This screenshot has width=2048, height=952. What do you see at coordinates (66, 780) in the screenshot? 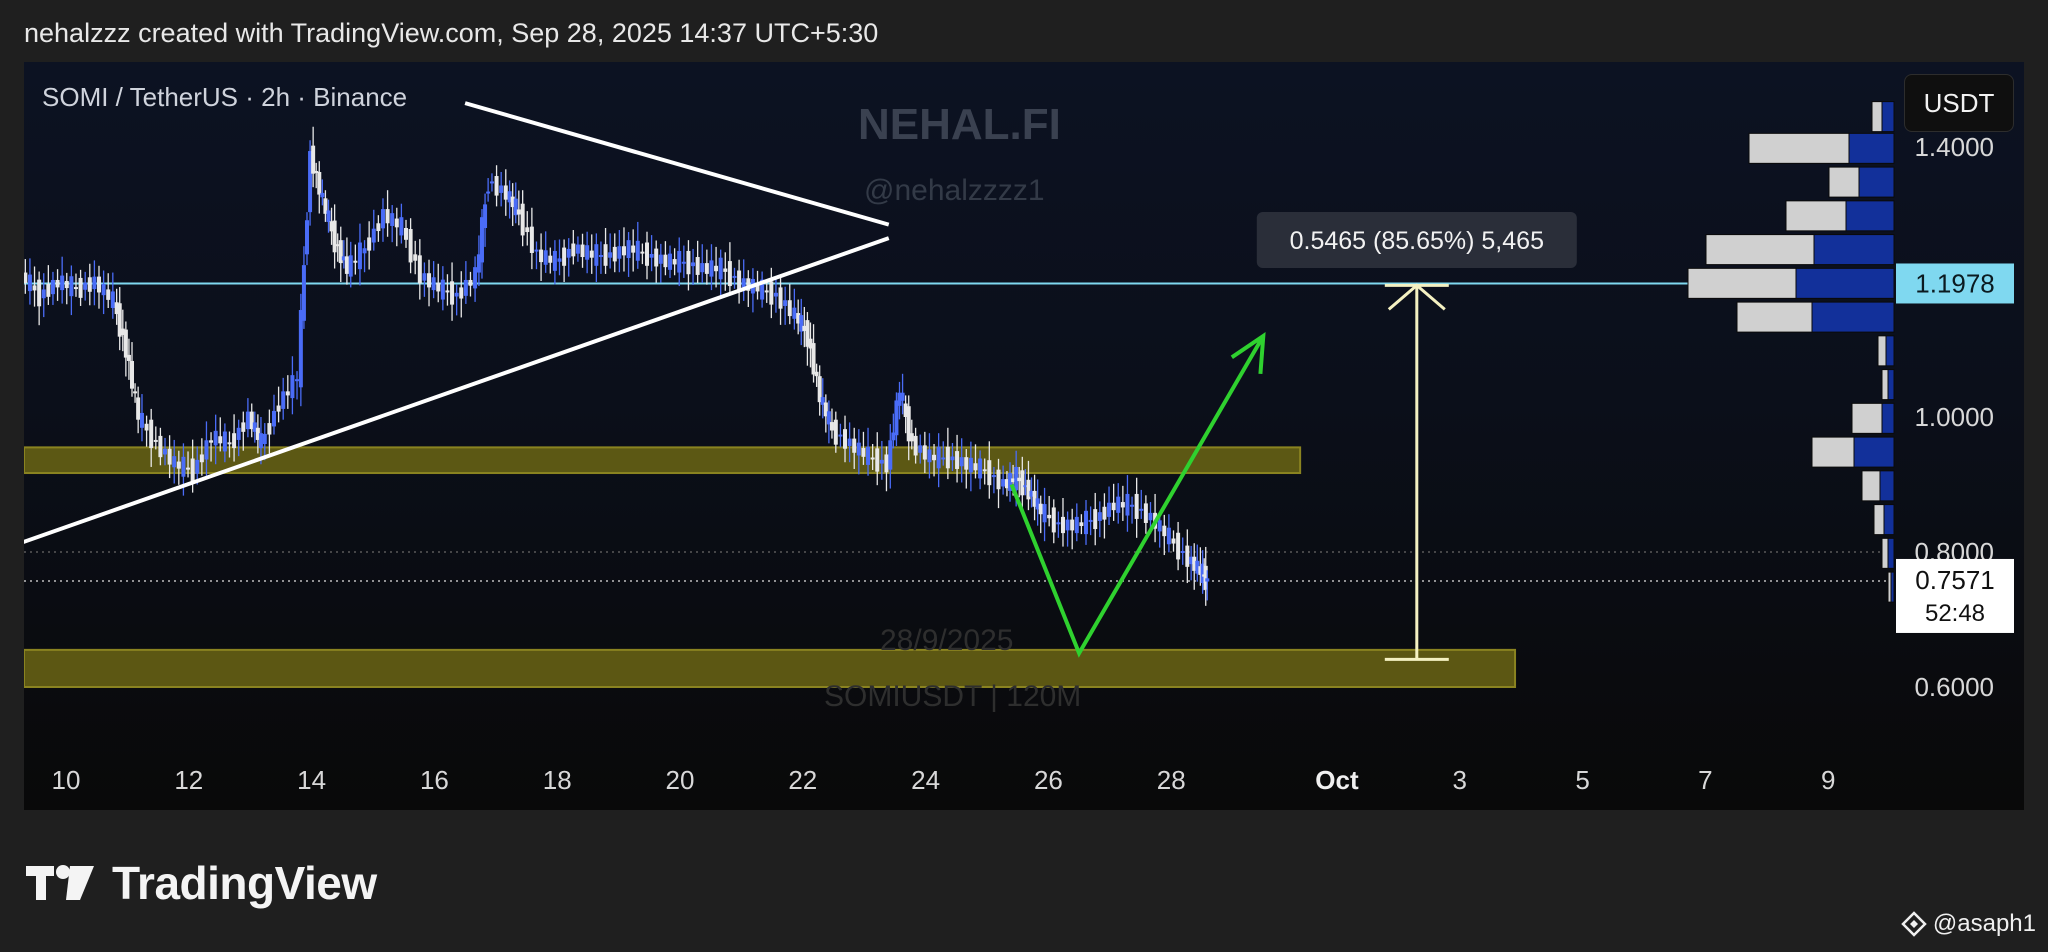
I see `time-tick: 10` at bounding box center [66, 780].